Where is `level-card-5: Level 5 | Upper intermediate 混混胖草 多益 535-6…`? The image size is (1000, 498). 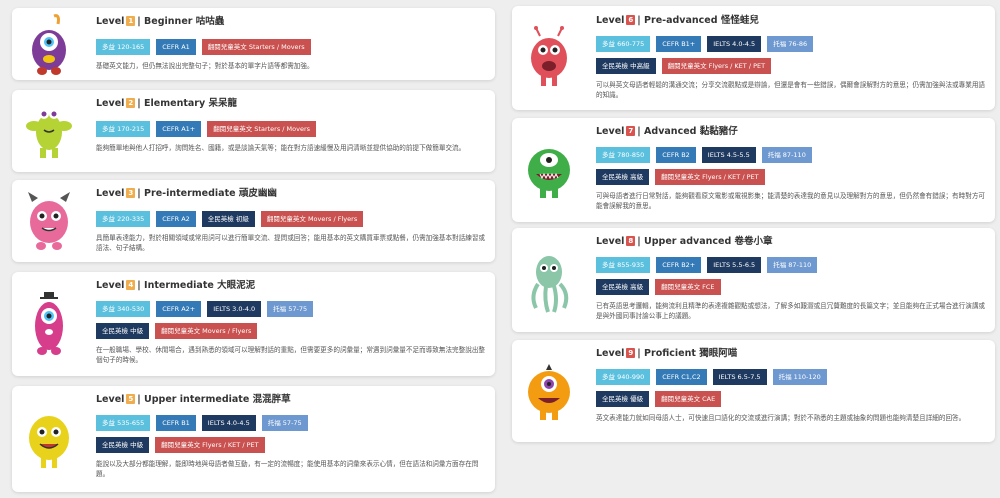 level-card-5: Level 5 | Upper intermediate 混混胖草 多益 535-6… is located at coordinates (253, 439).